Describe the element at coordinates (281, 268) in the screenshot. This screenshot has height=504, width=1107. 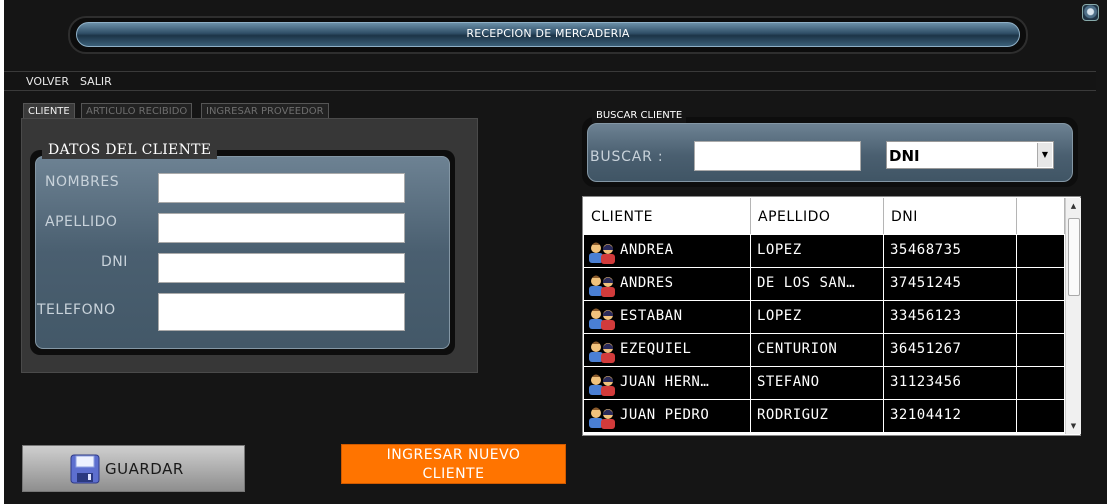
I see `dni-field` at that location.